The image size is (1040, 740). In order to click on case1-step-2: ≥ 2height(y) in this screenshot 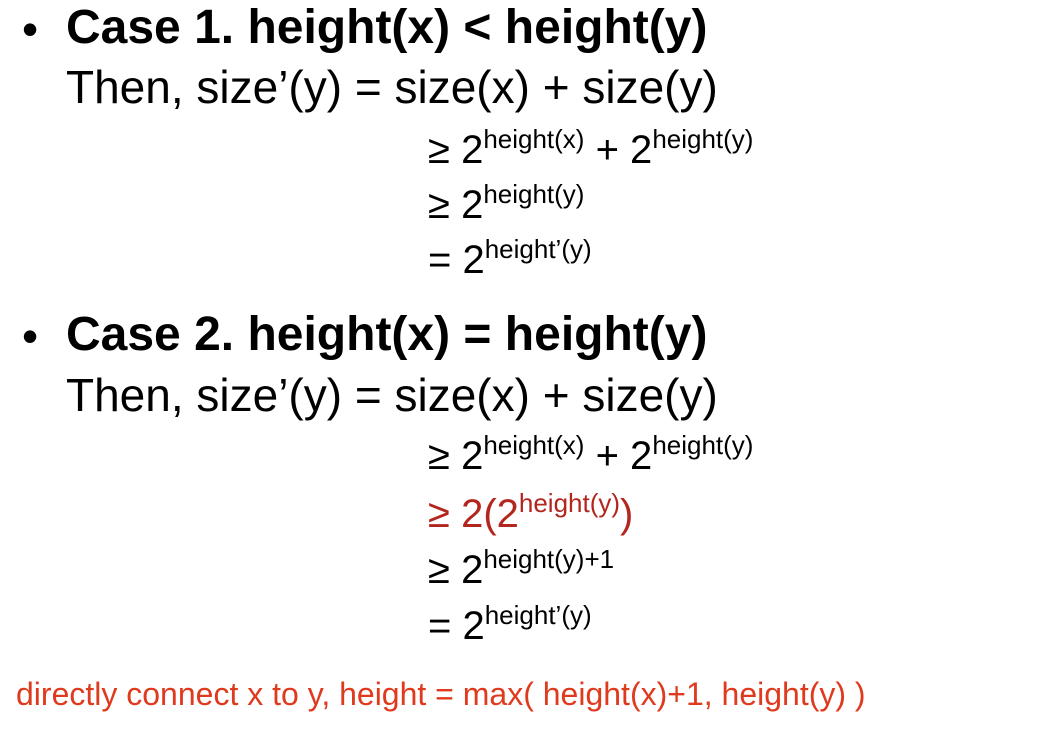, I will do `click(506, 203)`.